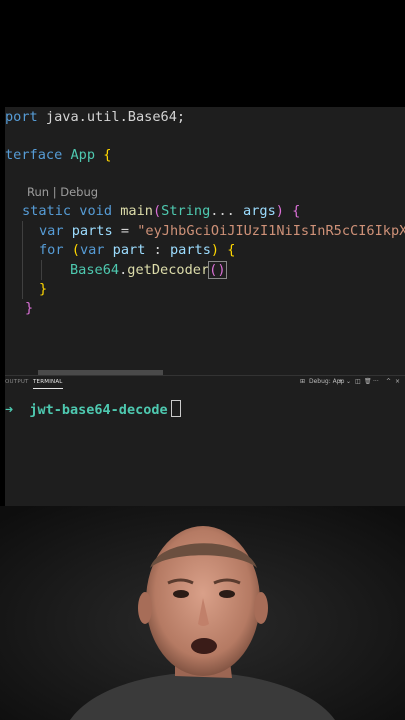 The width and height of the screenshot is (405, 720). I want to click on close-icon: ×, so click(397, 381).